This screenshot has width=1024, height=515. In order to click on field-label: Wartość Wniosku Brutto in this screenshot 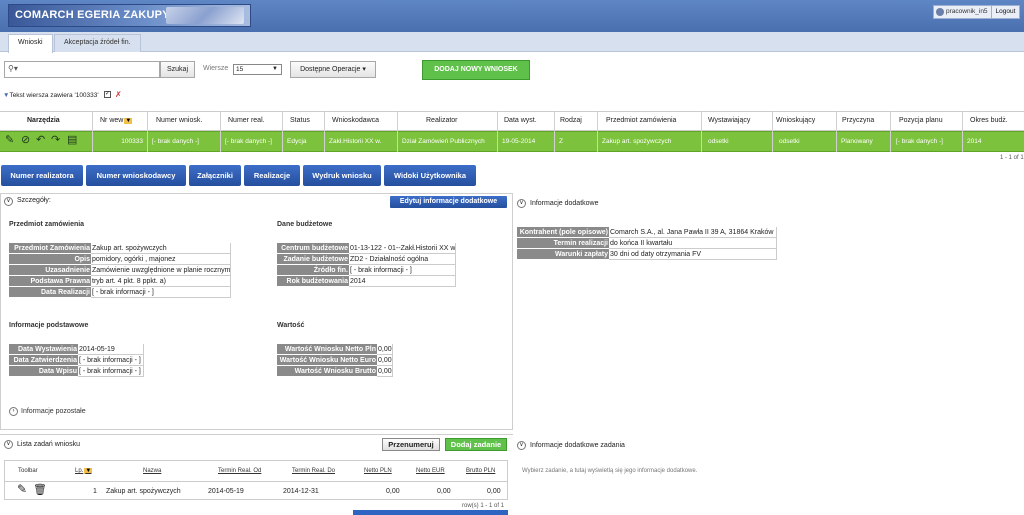, I will do `click(327, 371)`.